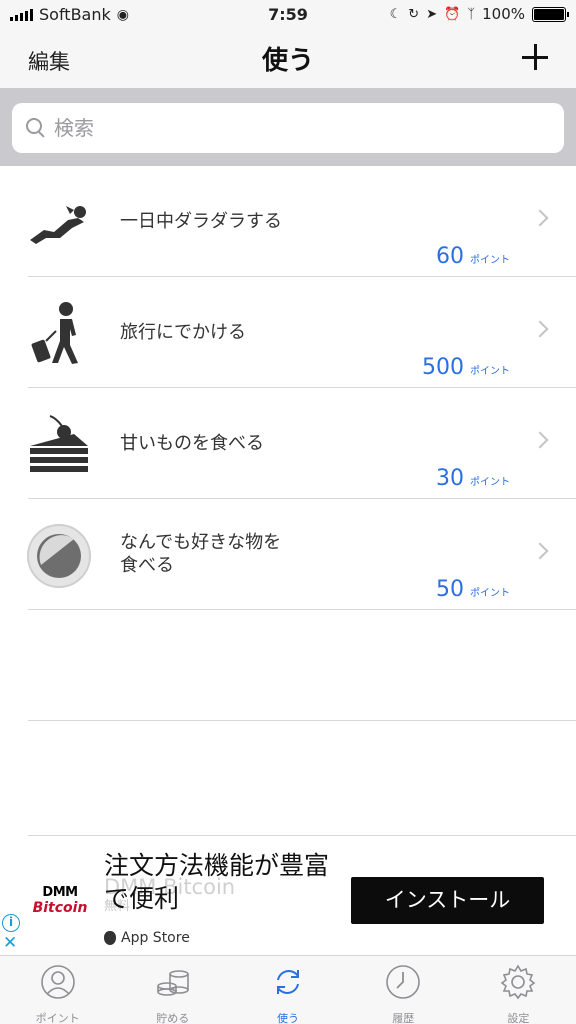 This screenshot has height=1024, width=576. I want to click on item-label: 一日中ダラダラする, so click(201, 221).